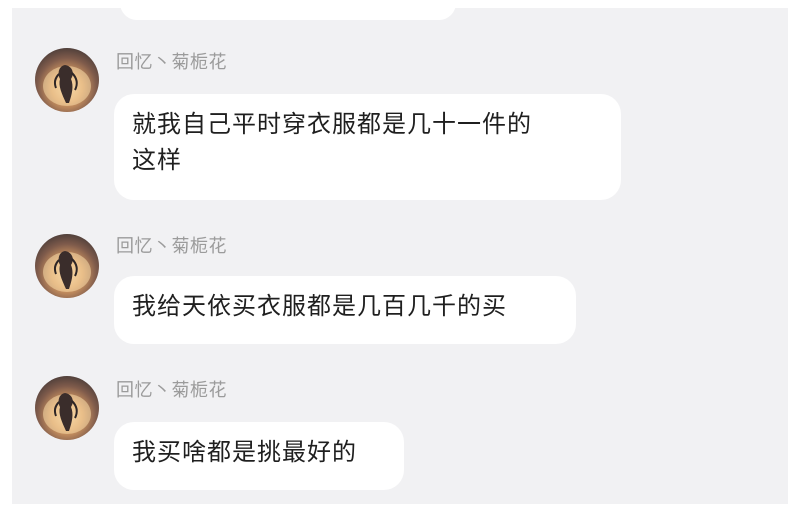  Describe the element at coordinates (367, 147) in the screenshot. I see `message-bubble: 就我自己平时穿衣服都是几十一件的 这样` at that location.